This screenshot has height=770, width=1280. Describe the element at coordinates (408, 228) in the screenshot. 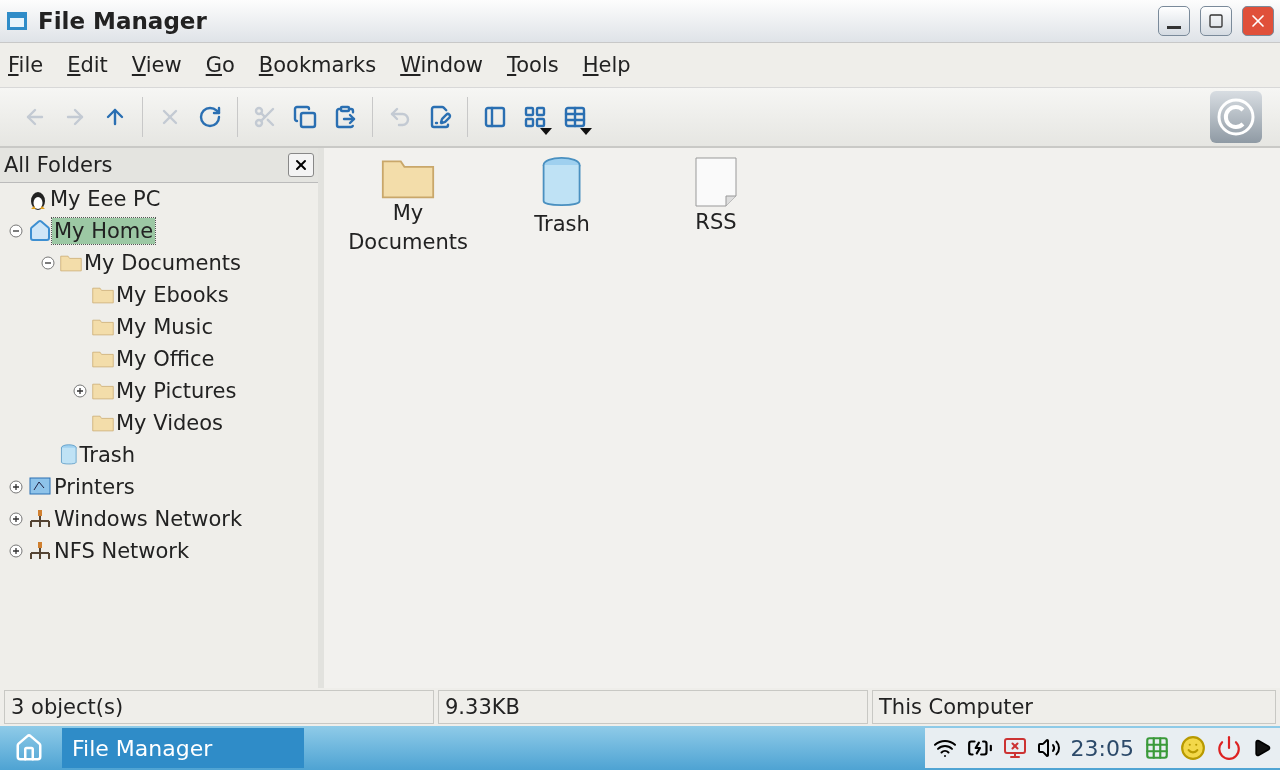

I see `file-name: My Documents` at that location.